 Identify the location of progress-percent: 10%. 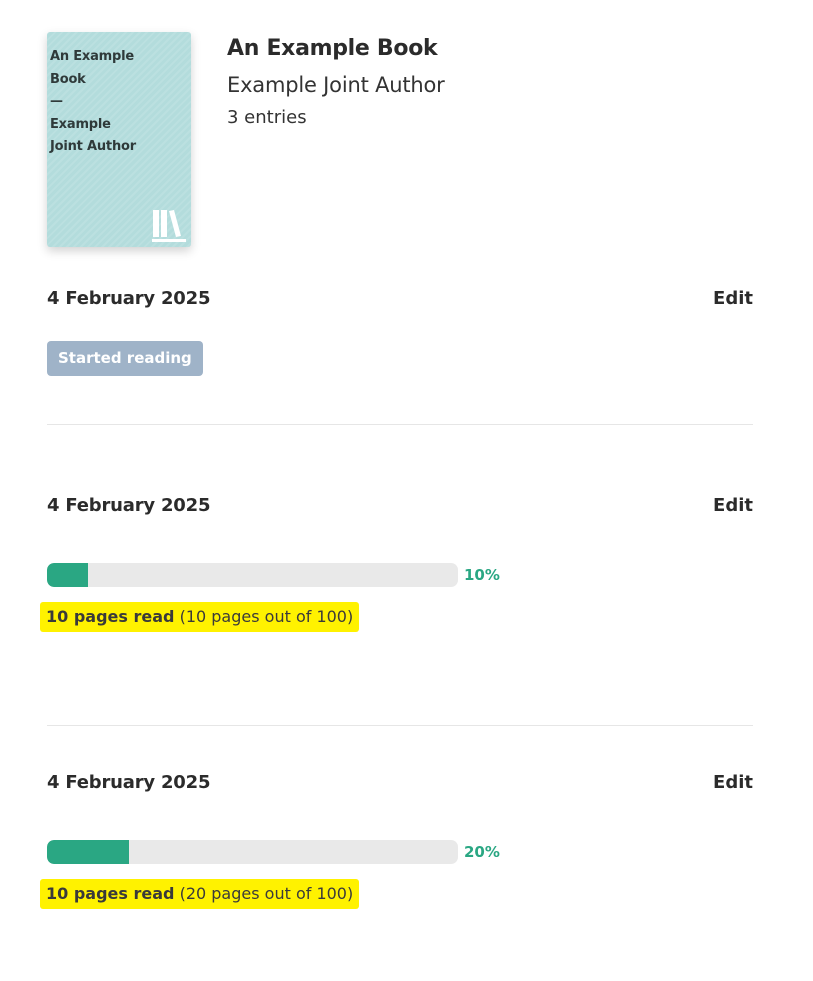
(482, 575).